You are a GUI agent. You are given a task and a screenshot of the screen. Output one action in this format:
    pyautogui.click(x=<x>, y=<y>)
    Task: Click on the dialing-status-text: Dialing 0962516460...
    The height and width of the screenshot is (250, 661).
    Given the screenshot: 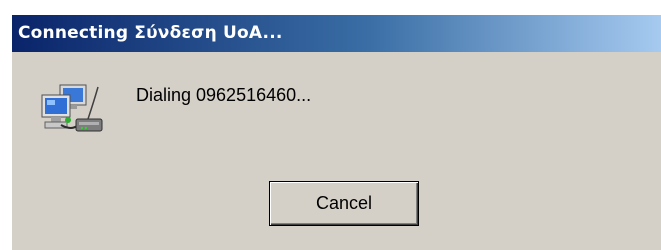 What is the action you would take?
    pyautogui.click(x=224, y=95)
    